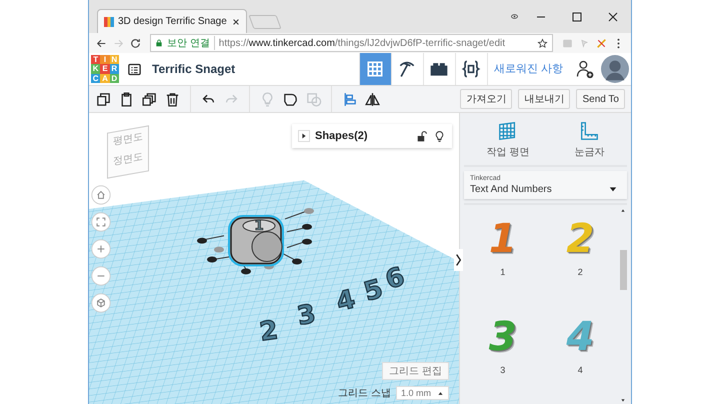  Describe the element at coordinates (623, 270) in the screenshot. I see `scroll-thumb` at that location.